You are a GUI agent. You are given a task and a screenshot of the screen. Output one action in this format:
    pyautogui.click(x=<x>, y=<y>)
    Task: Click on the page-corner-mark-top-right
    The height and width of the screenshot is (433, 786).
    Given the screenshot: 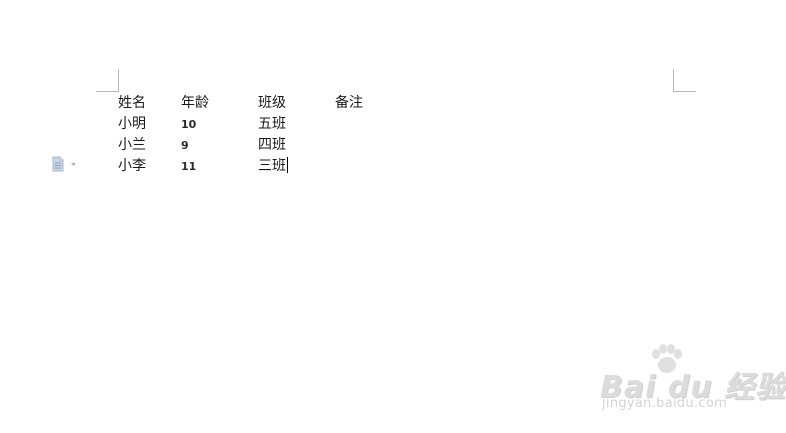 What is the action you would take?
    pyautogui.click(x=684, y=80)
    